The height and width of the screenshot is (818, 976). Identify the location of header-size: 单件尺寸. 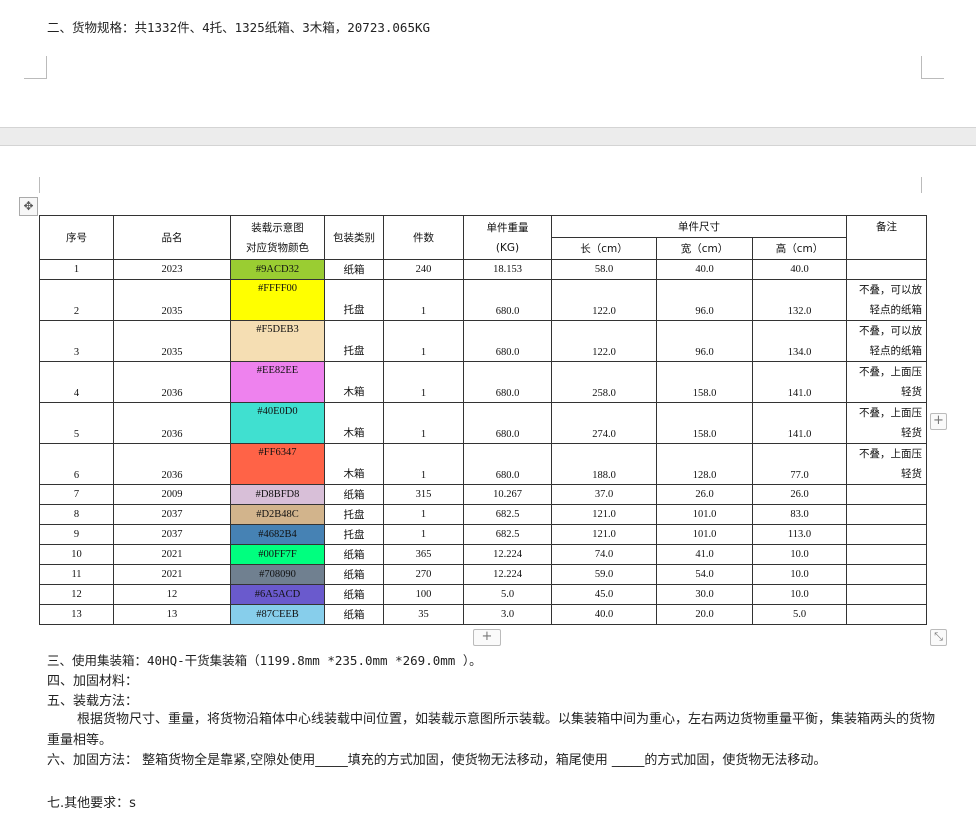
(699, 226).